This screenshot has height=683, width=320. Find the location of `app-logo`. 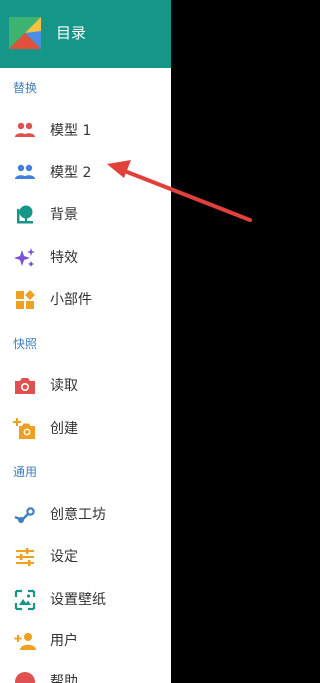

app-logo is located at coordinates (25, 33).